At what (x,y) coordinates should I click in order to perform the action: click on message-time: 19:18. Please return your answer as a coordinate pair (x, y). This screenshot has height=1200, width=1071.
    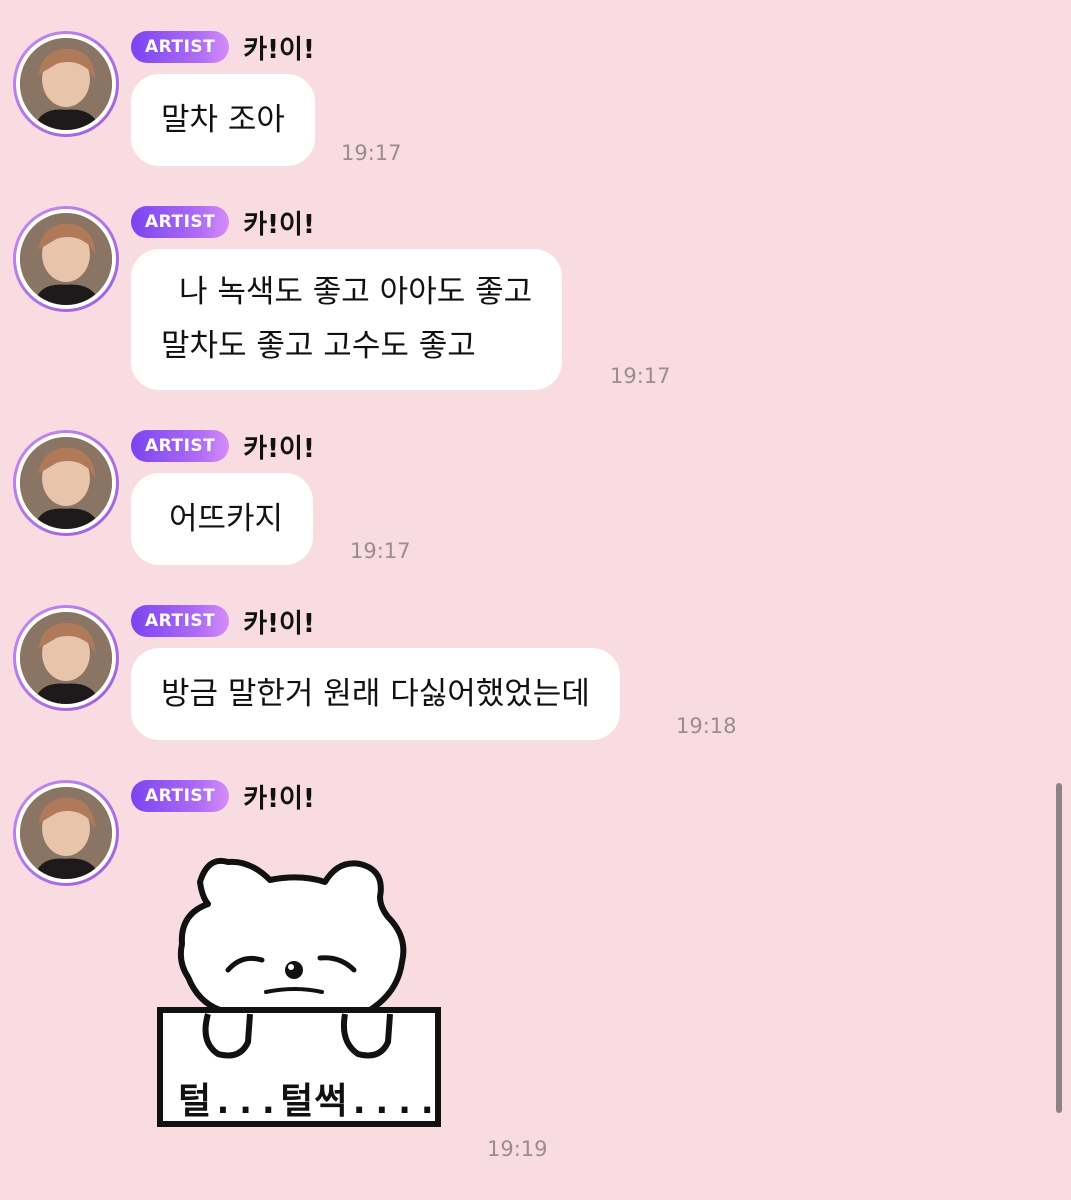
    Looking at the image, I should click on (706, 726).